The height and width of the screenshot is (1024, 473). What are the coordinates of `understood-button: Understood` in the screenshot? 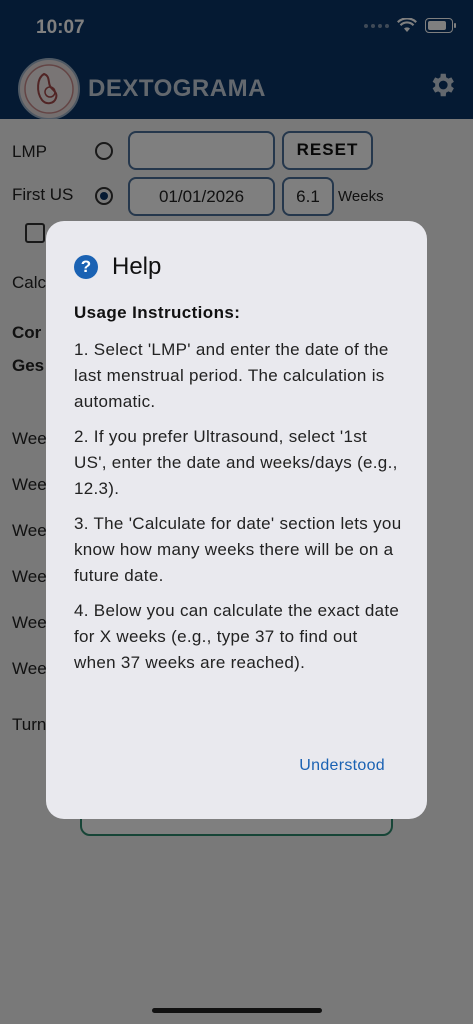 It's located at (342, 766).